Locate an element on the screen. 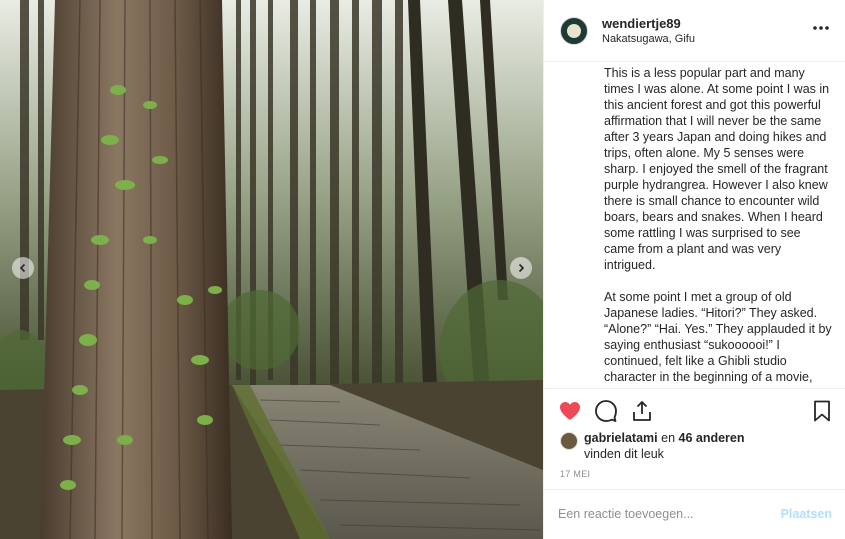  chevron-left-icon is located at coordinates (22, 268).